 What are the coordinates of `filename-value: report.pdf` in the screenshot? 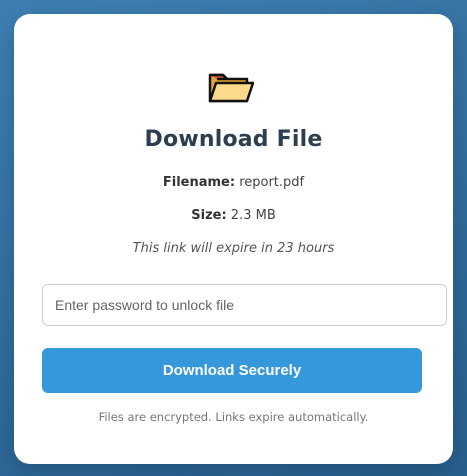 It's located at (272, 182).